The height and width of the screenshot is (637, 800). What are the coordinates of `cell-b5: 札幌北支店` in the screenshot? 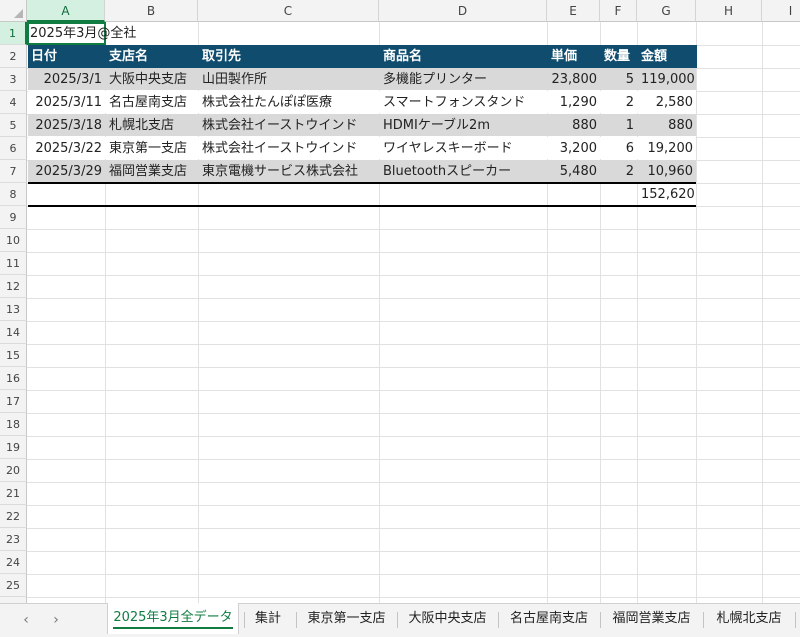 It's located at (152, 125).